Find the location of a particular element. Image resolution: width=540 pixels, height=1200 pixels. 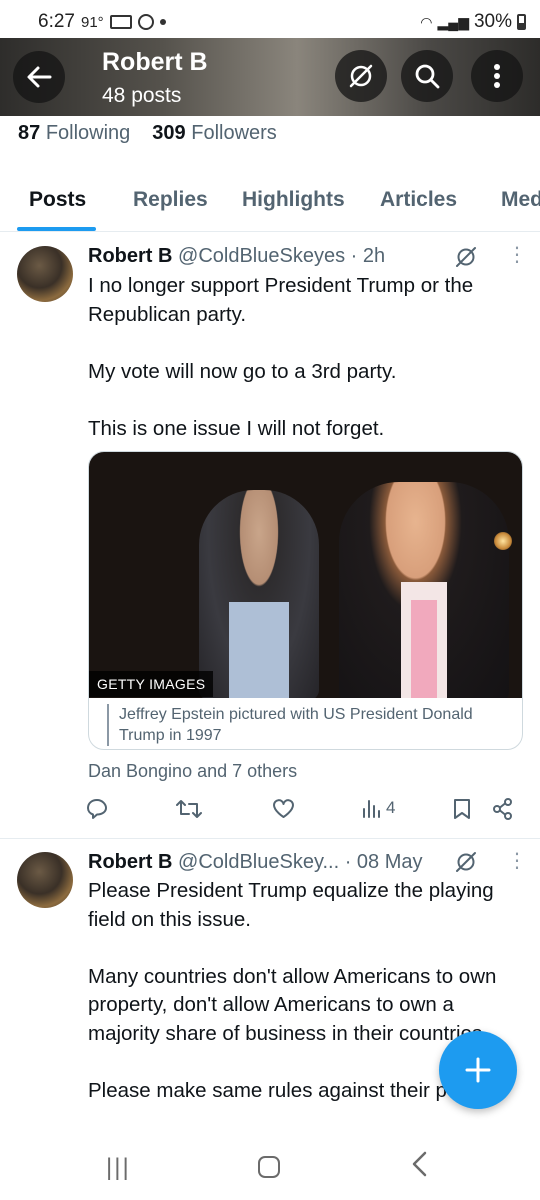

active-tab-indicator is located at coordinates (56, 229).